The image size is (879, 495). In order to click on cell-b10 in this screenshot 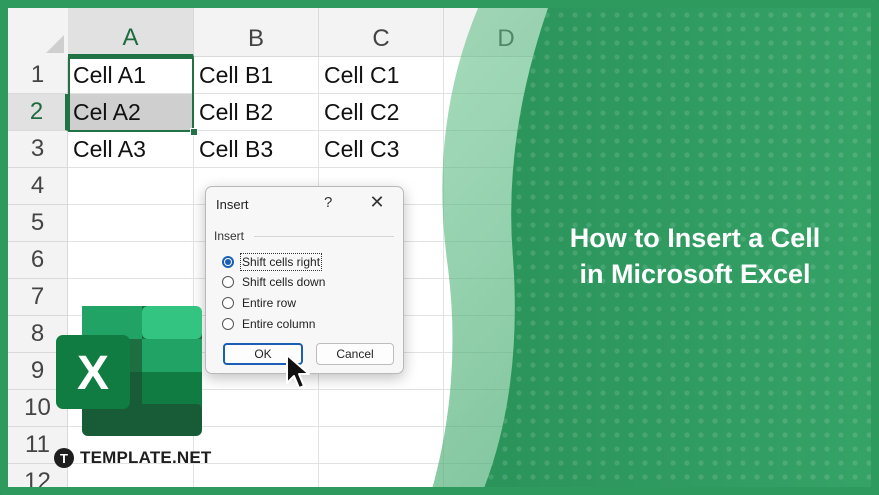, I will do `click(256, 408)`.